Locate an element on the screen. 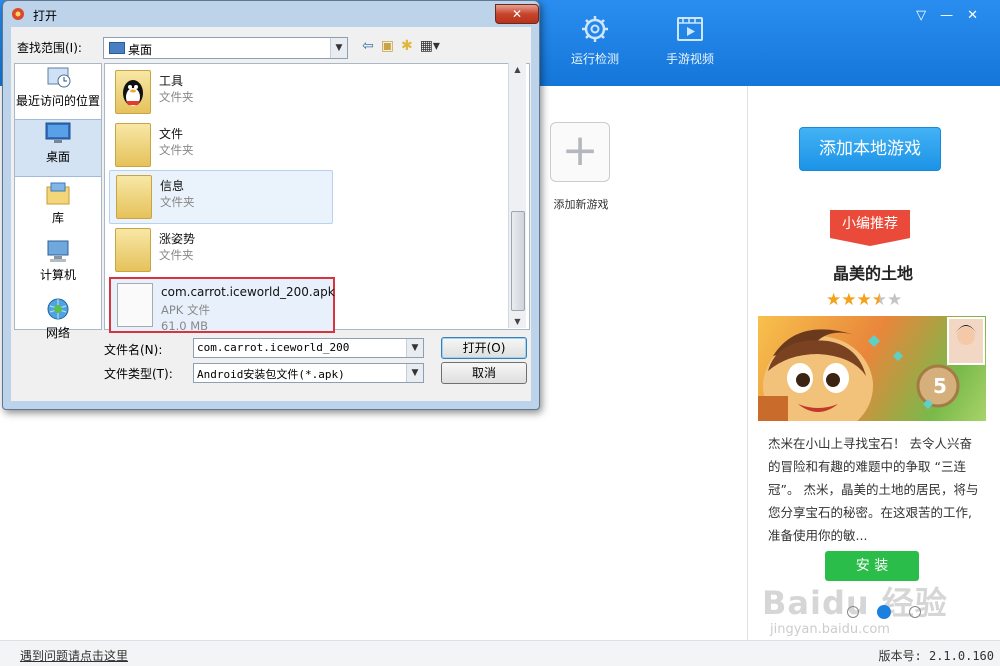  place-label: 最近访问的位置 is located at coordinates (57, 101).